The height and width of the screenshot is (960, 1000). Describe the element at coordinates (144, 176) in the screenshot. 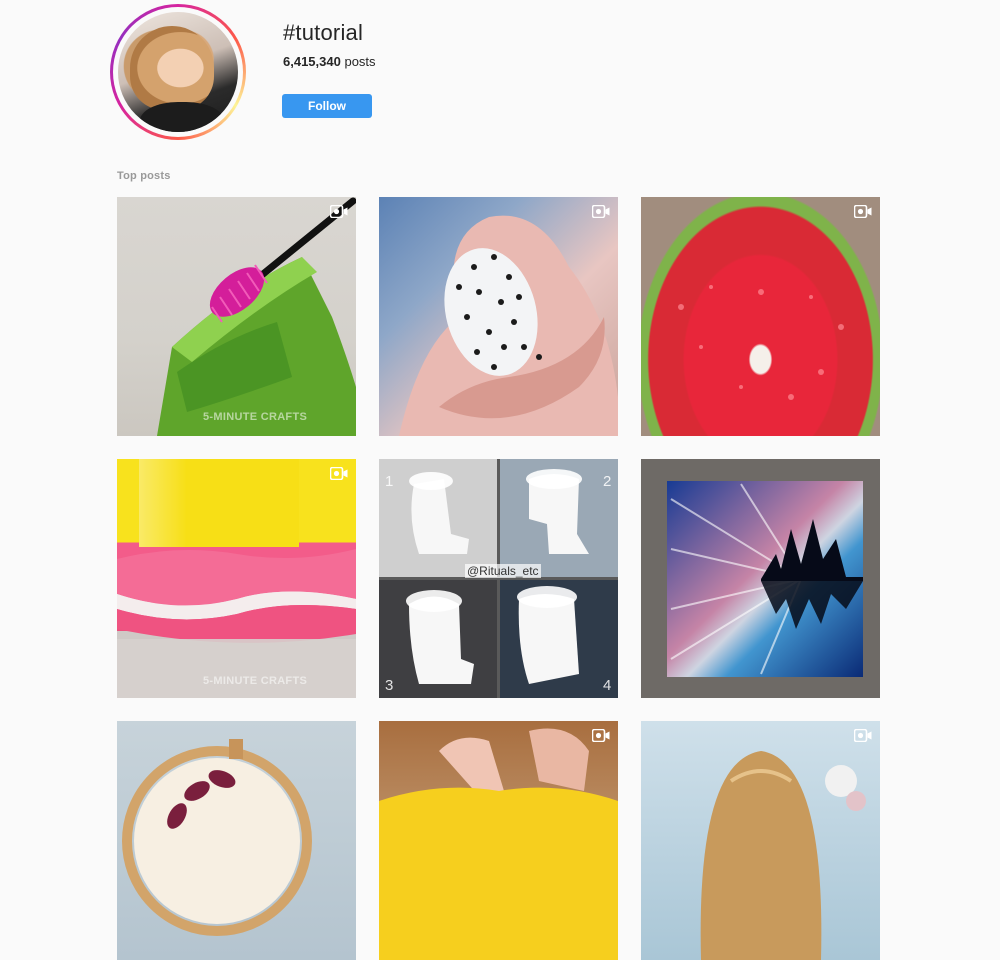

I see `top-posts-heading: Top posts` at that location.